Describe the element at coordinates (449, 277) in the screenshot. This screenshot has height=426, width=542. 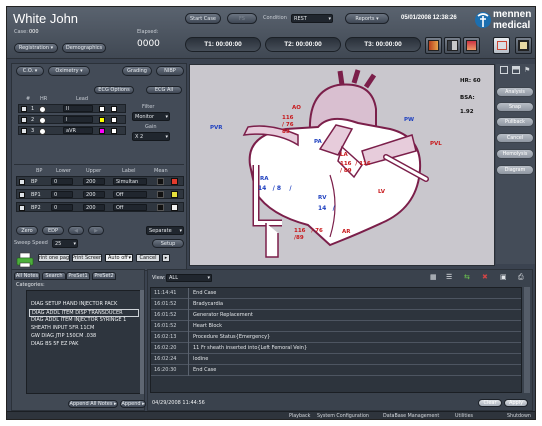
I see `list-icon: ☰` at that location.